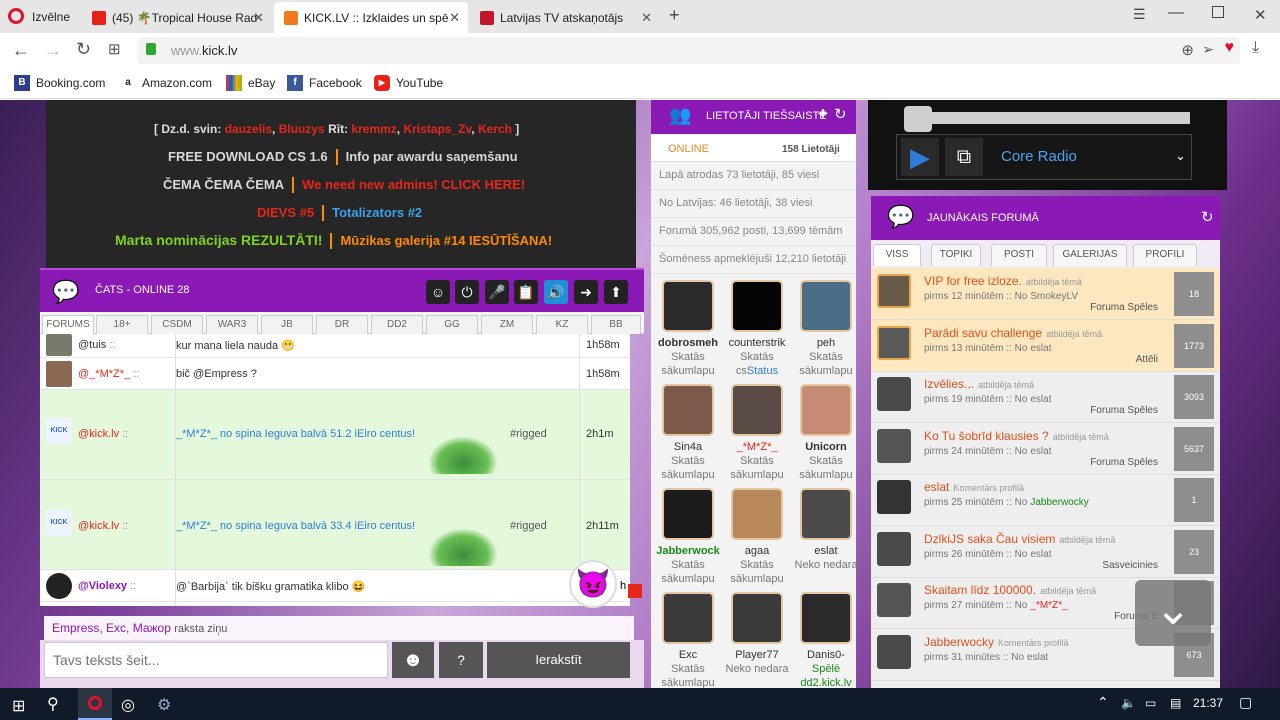  Describe the element at coordinates (826, 330) in the screenshot. I see `online-user-card: peh Skatās sākumlapu` at that location.